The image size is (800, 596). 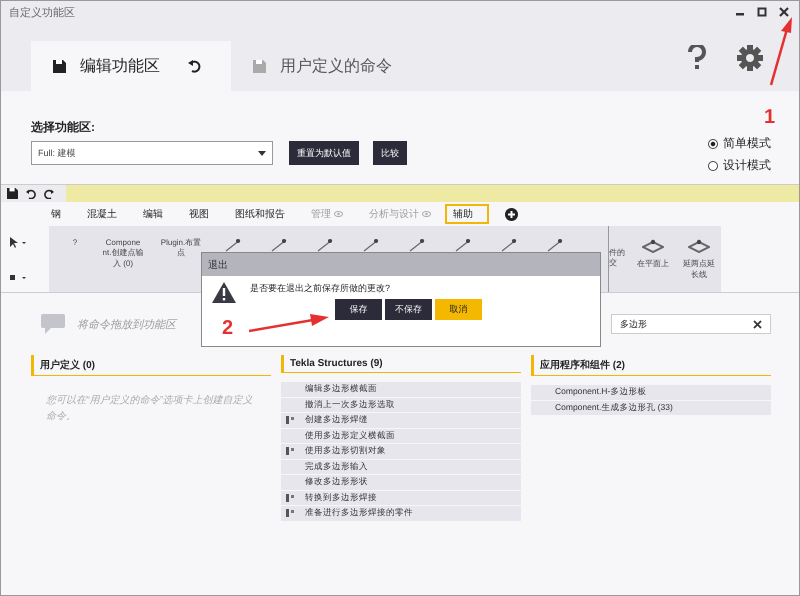 What do you see at coordinates (782, 52) in the screenshot?
I see `annotation-arrow` at bounding box center [782, 52].